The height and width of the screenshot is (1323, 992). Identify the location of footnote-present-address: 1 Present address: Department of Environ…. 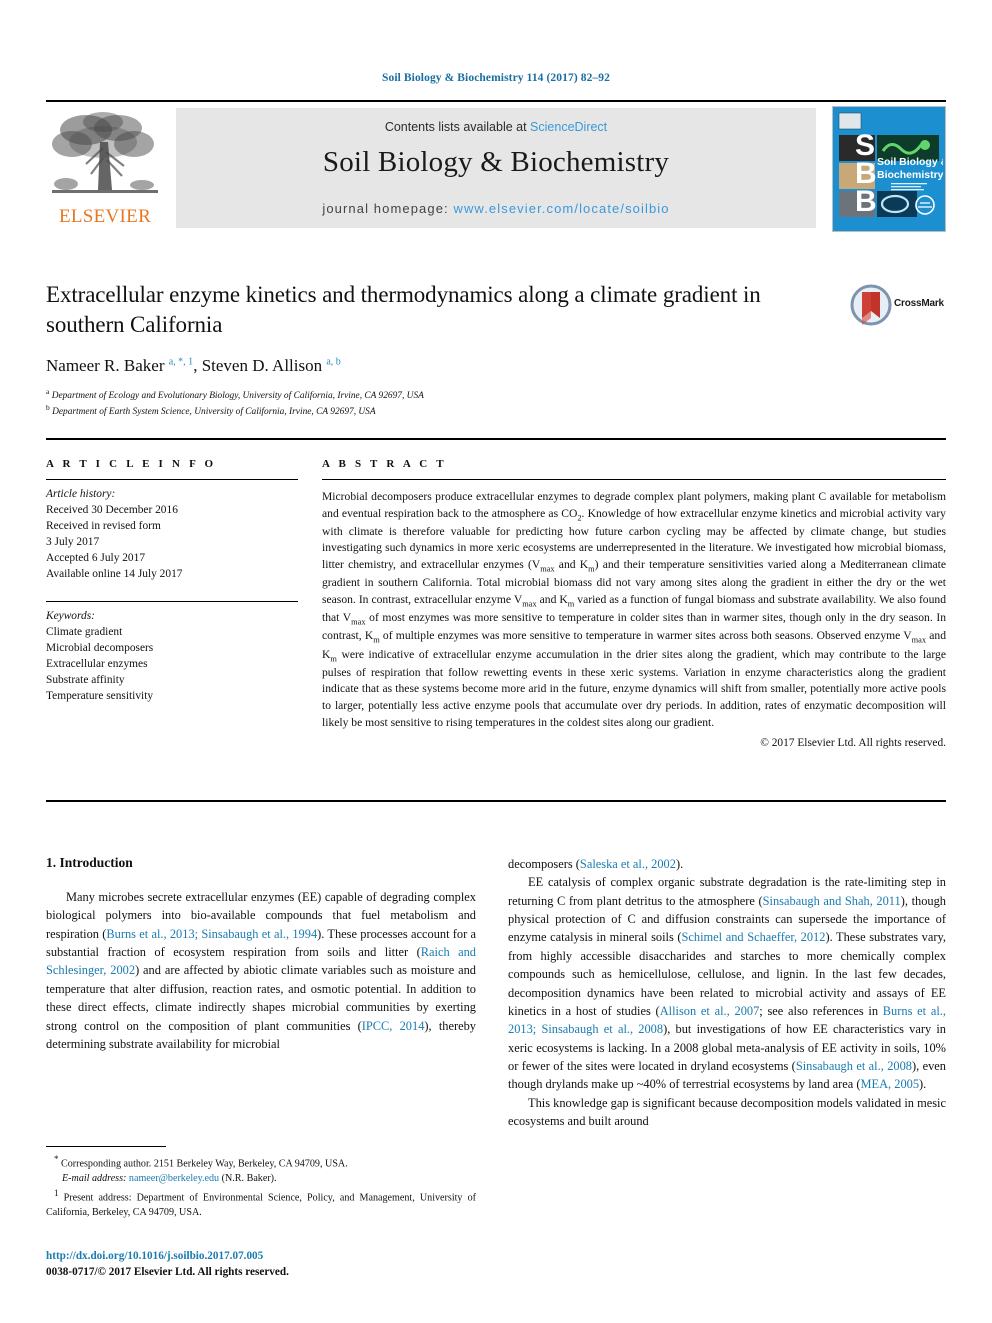
(261, 1202).